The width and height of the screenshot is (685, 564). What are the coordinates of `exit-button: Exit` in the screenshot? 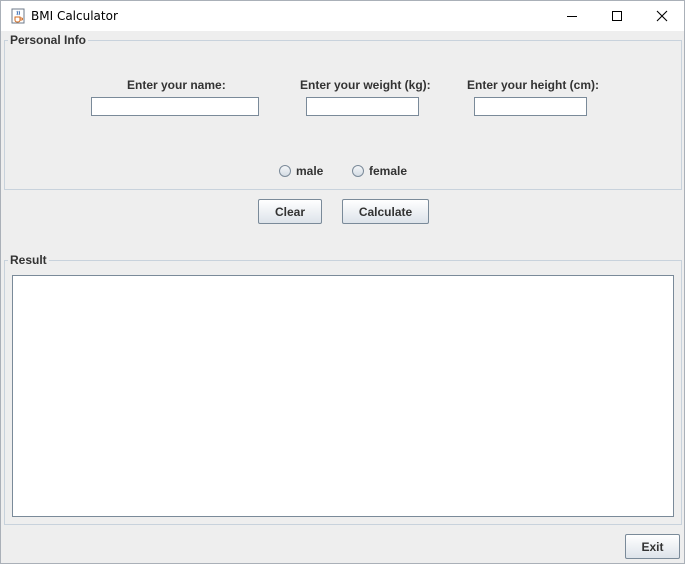 It's located at (652, 546).